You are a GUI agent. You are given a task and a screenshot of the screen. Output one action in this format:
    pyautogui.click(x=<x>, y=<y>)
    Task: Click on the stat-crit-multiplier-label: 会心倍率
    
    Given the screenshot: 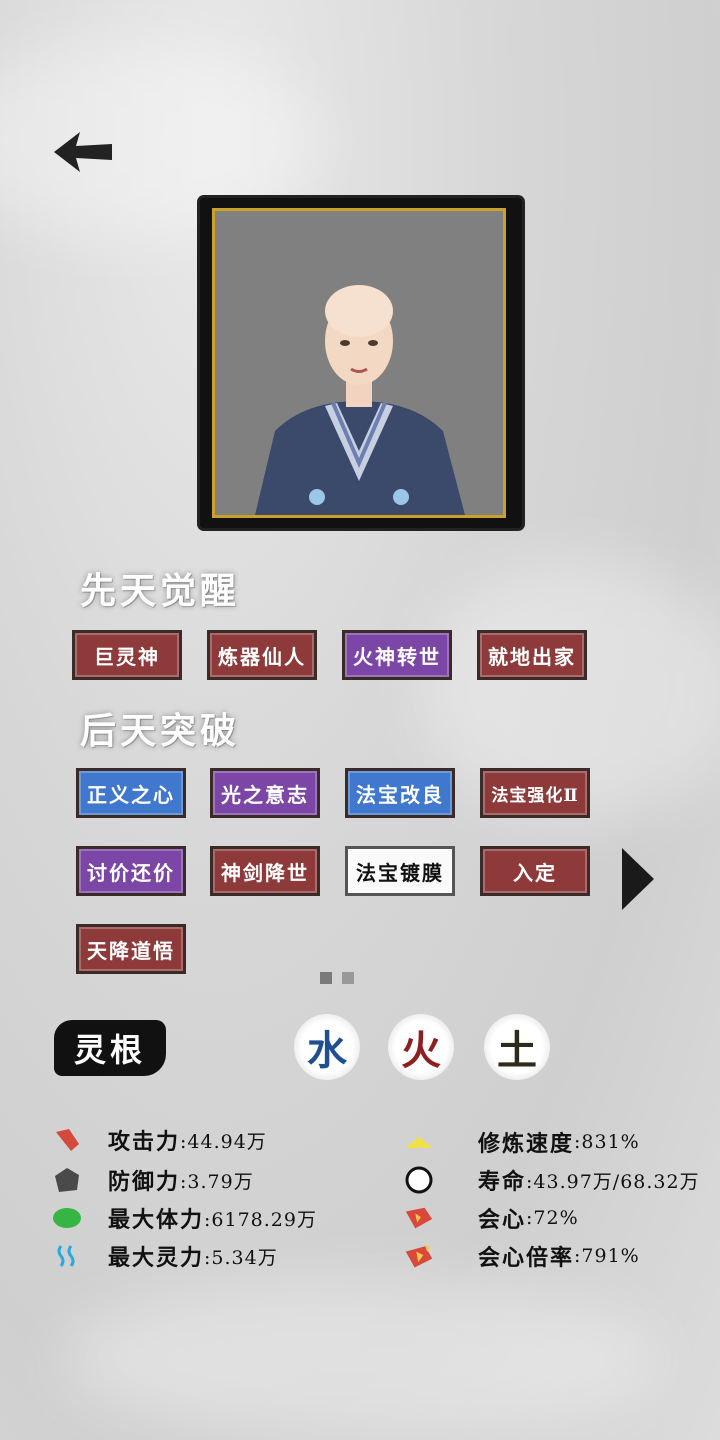 What is the action you would take?
    pyautogui.click(x=526, y=1258)
    